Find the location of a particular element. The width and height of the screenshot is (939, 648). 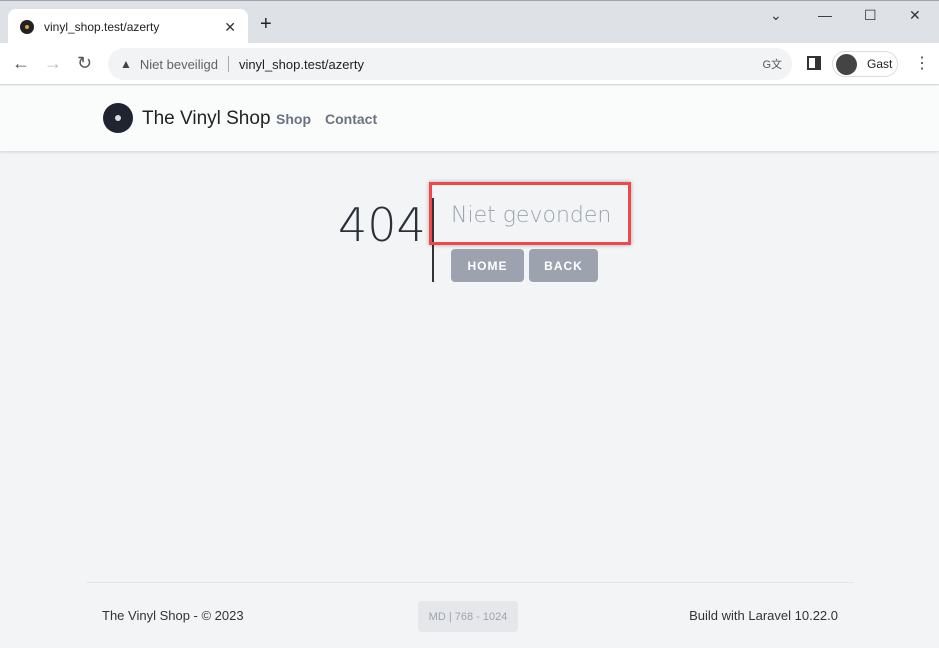

warning-icon: ▲ is located at coordinates (126, 64).